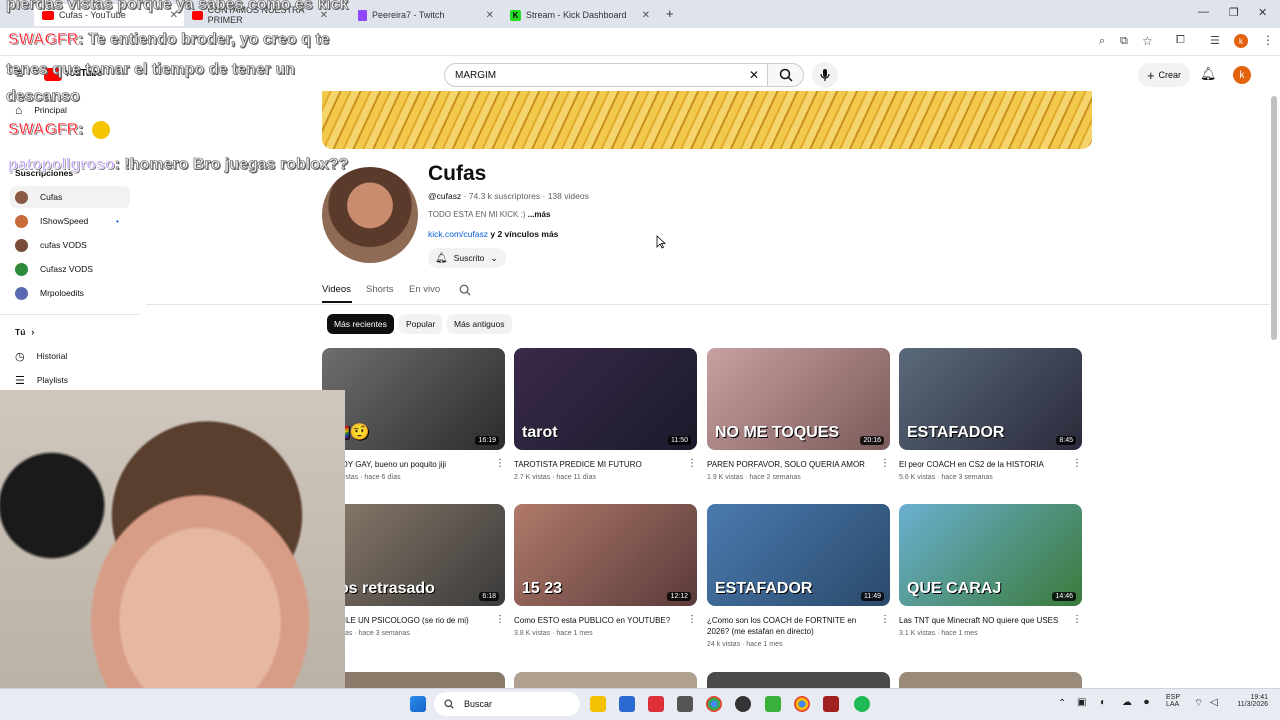 The height and width of the screenshot is (720, 1280). I want to click on taskbar-search: Buscar, so click(507, 704).